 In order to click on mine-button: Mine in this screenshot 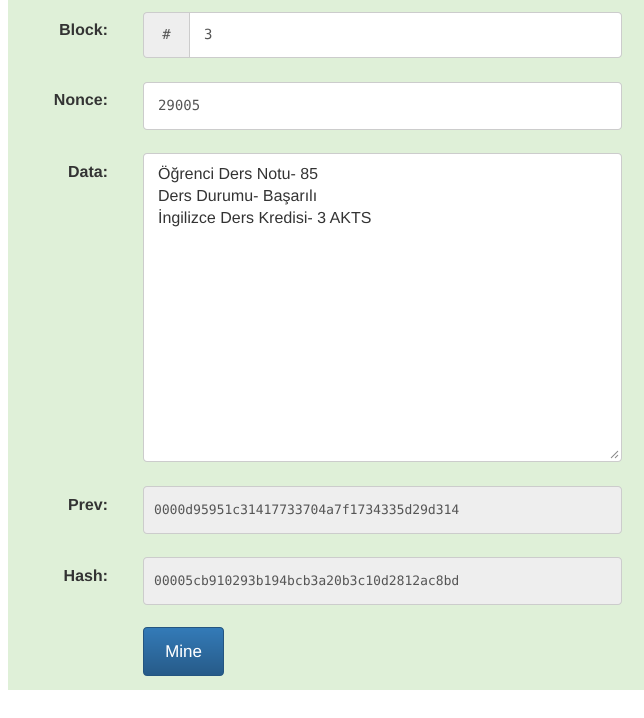, I will do `click(183, 651)`.